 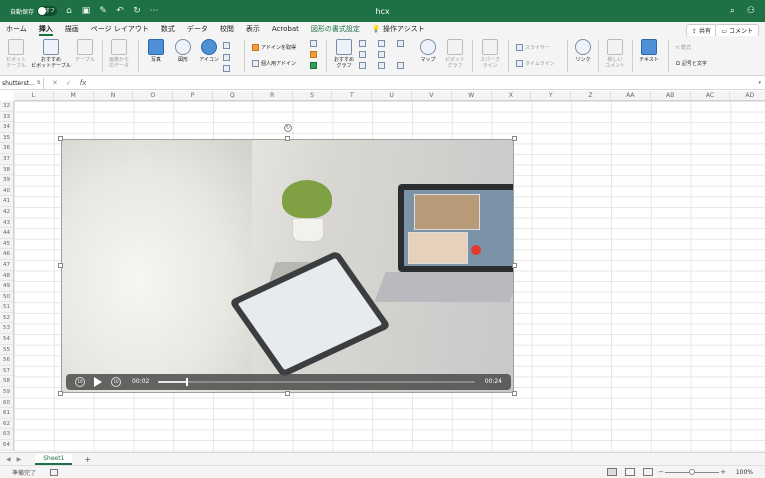 What do you see at coordinates (39, 83) in the screenshot?
I see `stepper-icon: ⇅` at bounding box center [39, 83].